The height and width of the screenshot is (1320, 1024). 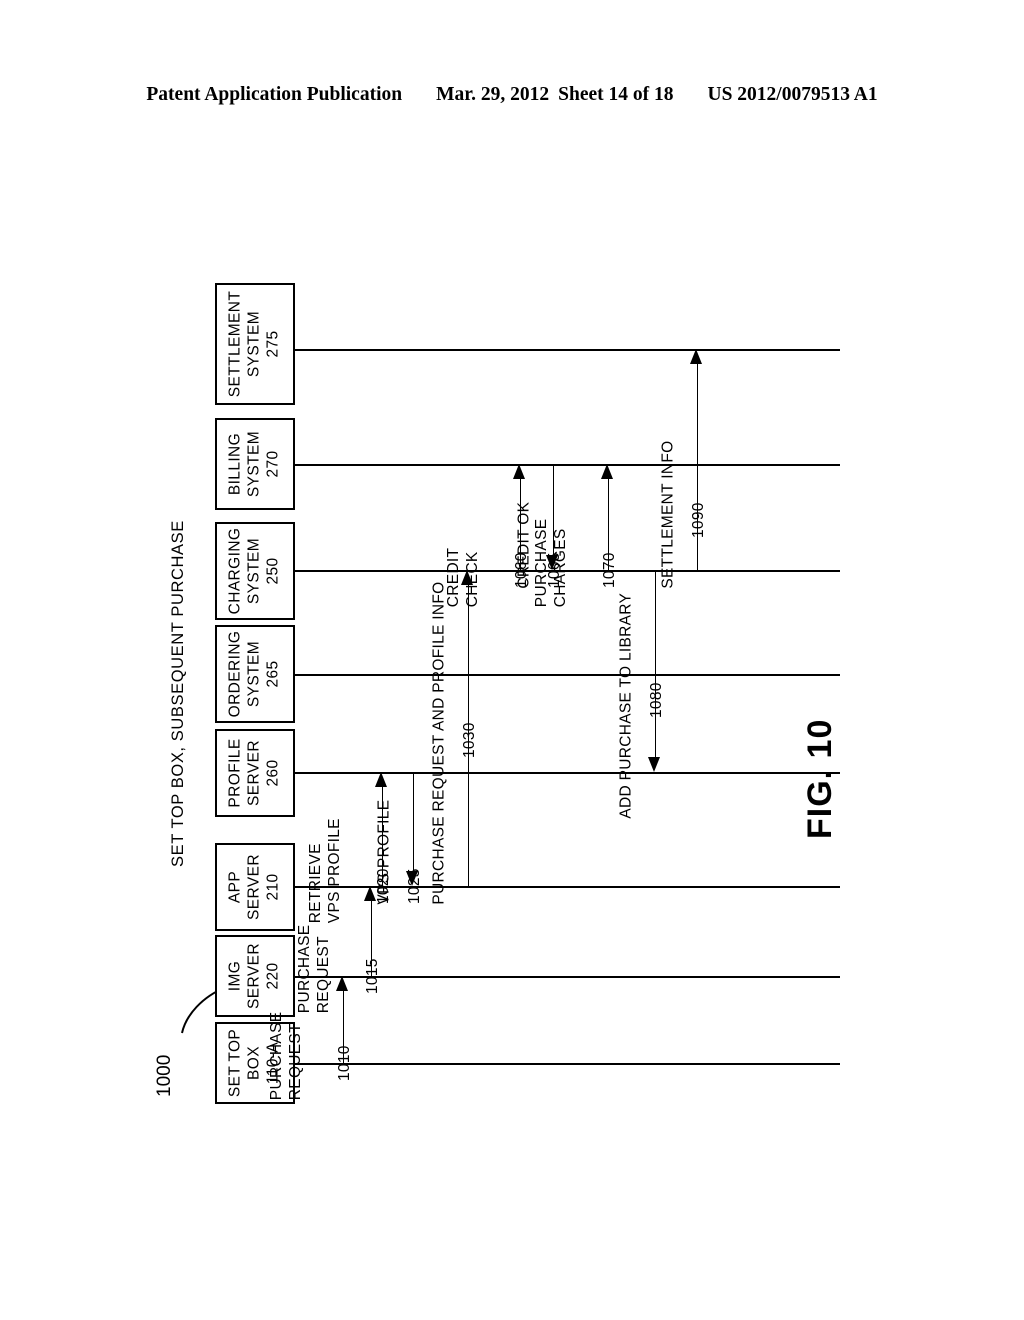 I want to click on participant-ref-app-server: 210, so click(x=273, y=887).